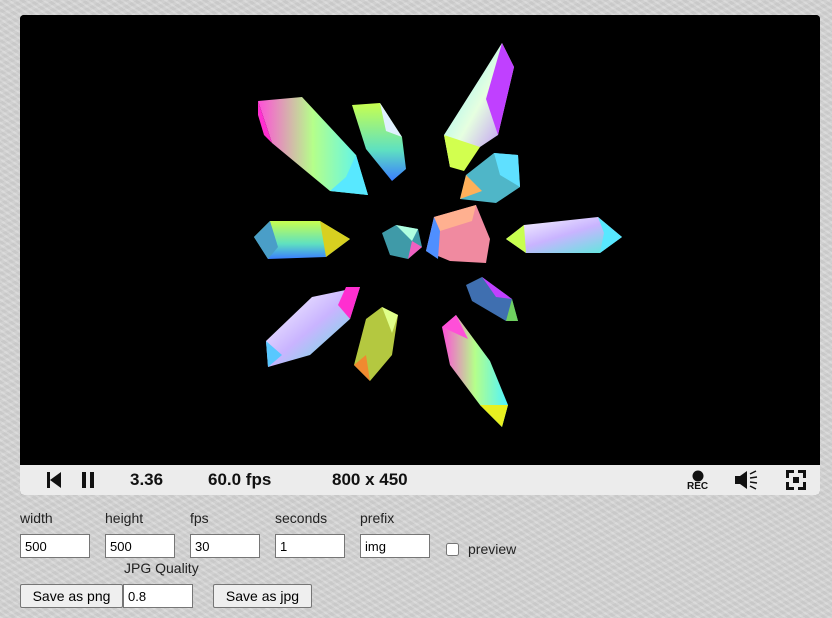 The image size is (832, 618). I want to click on fullscreen-button, so click(796, 480).